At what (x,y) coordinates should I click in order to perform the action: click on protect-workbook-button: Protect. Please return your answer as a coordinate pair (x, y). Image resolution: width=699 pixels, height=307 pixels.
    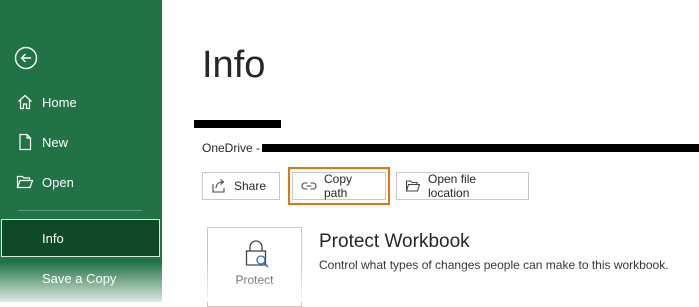
    Looking at the image, I should click on (254, 267).